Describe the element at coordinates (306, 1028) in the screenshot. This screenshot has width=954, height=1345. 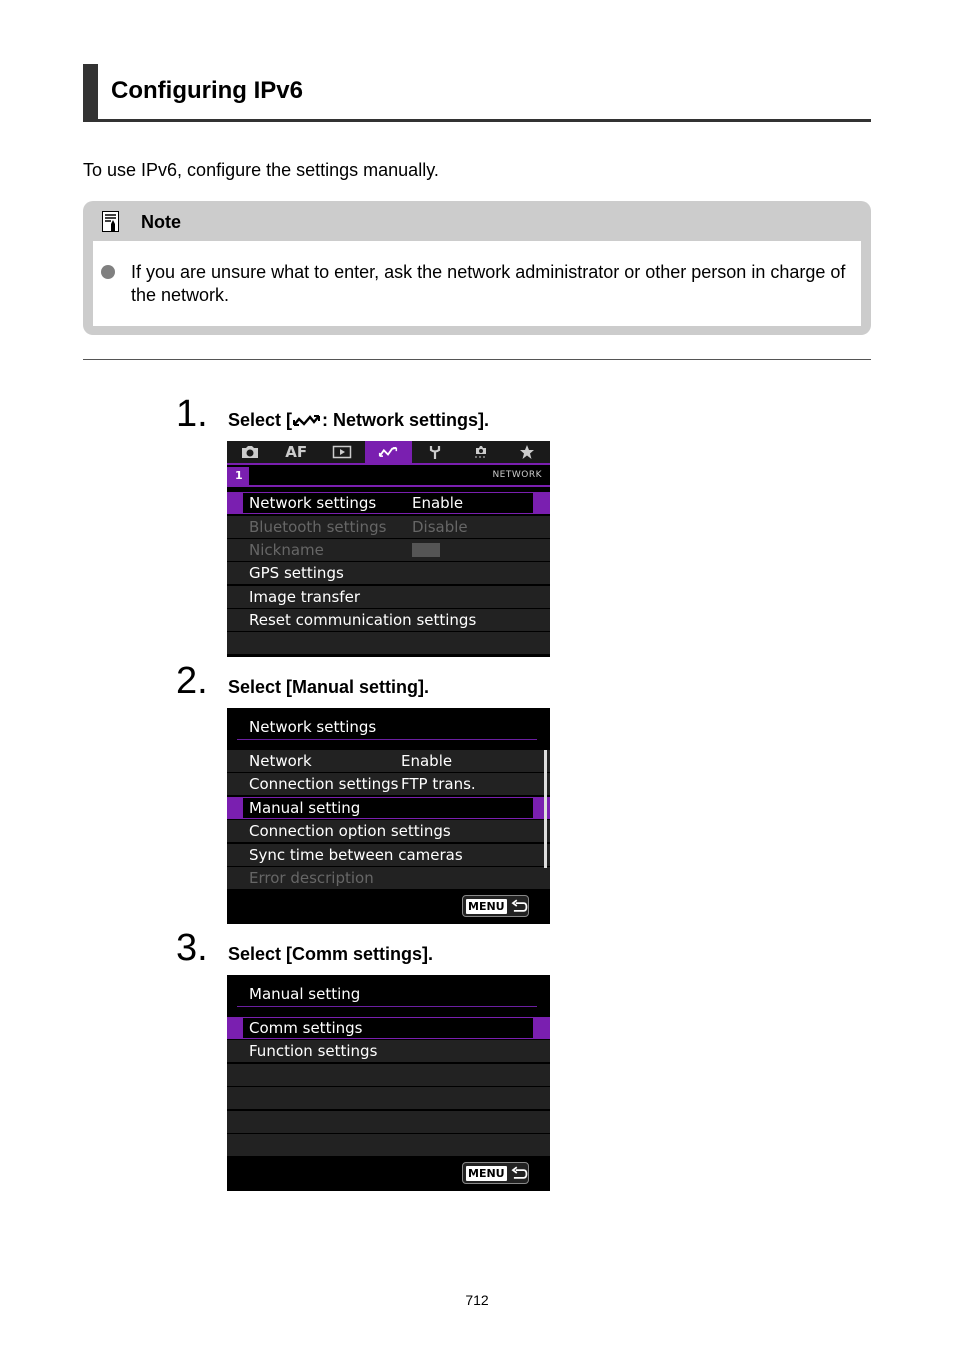
I see `item-label: Comm settings` at that location.